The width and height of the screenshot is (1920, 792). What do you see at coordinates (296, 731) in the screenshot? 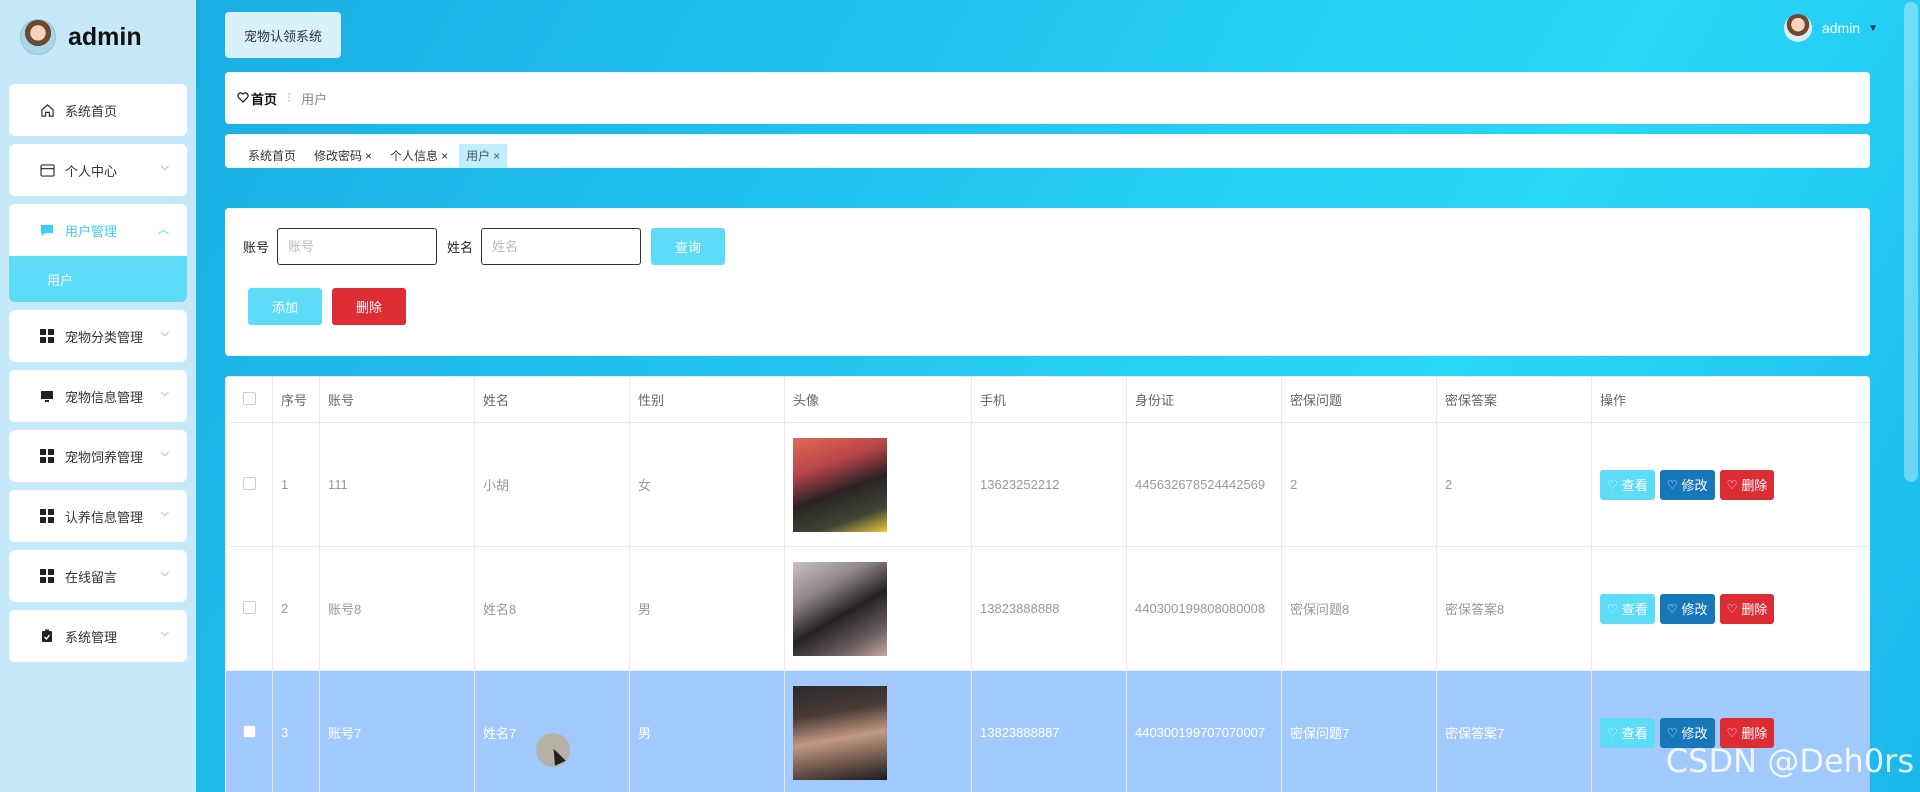
I see `cell-no: 3` at bounding box center [296, 731].